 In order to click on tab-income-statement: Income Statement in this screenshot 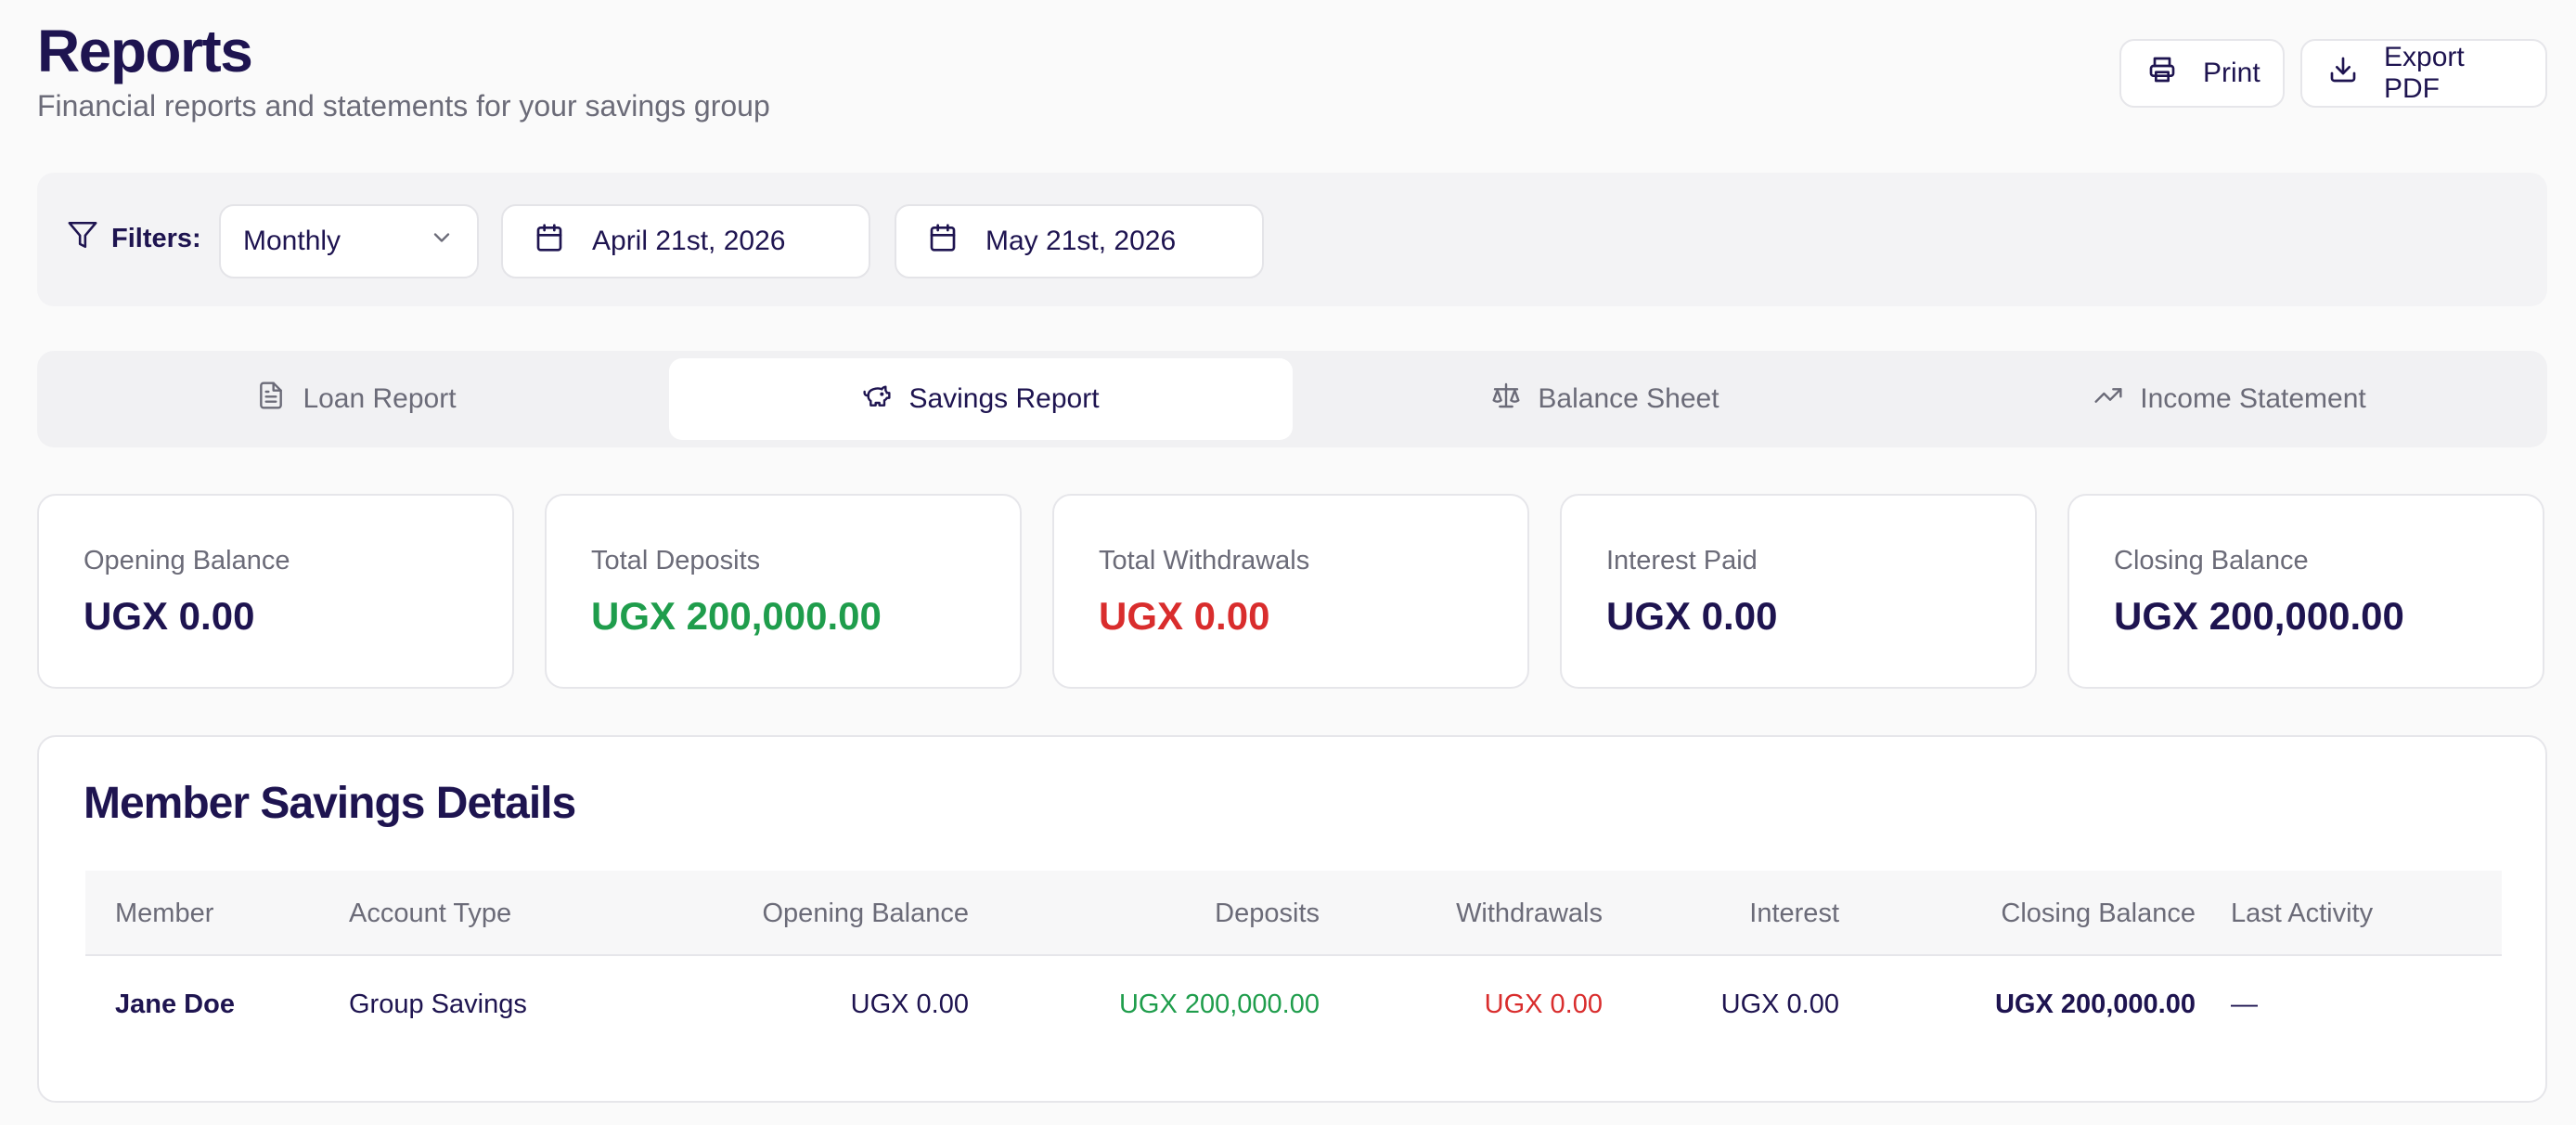, I will do `click(2230, 399)`.